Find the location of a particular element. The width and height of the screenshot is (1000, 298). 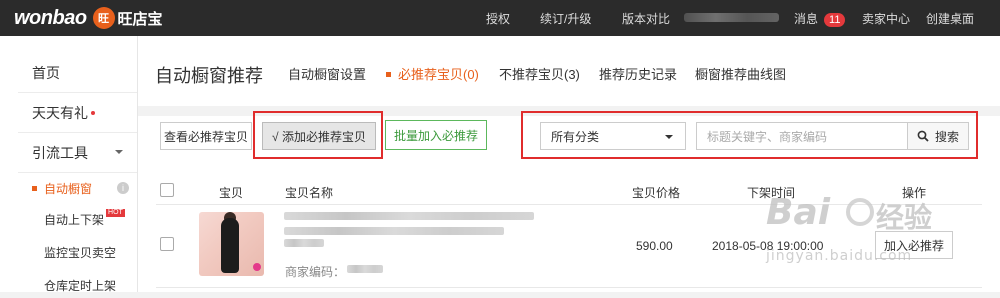

row-divider is located at coordinates (569, 287).